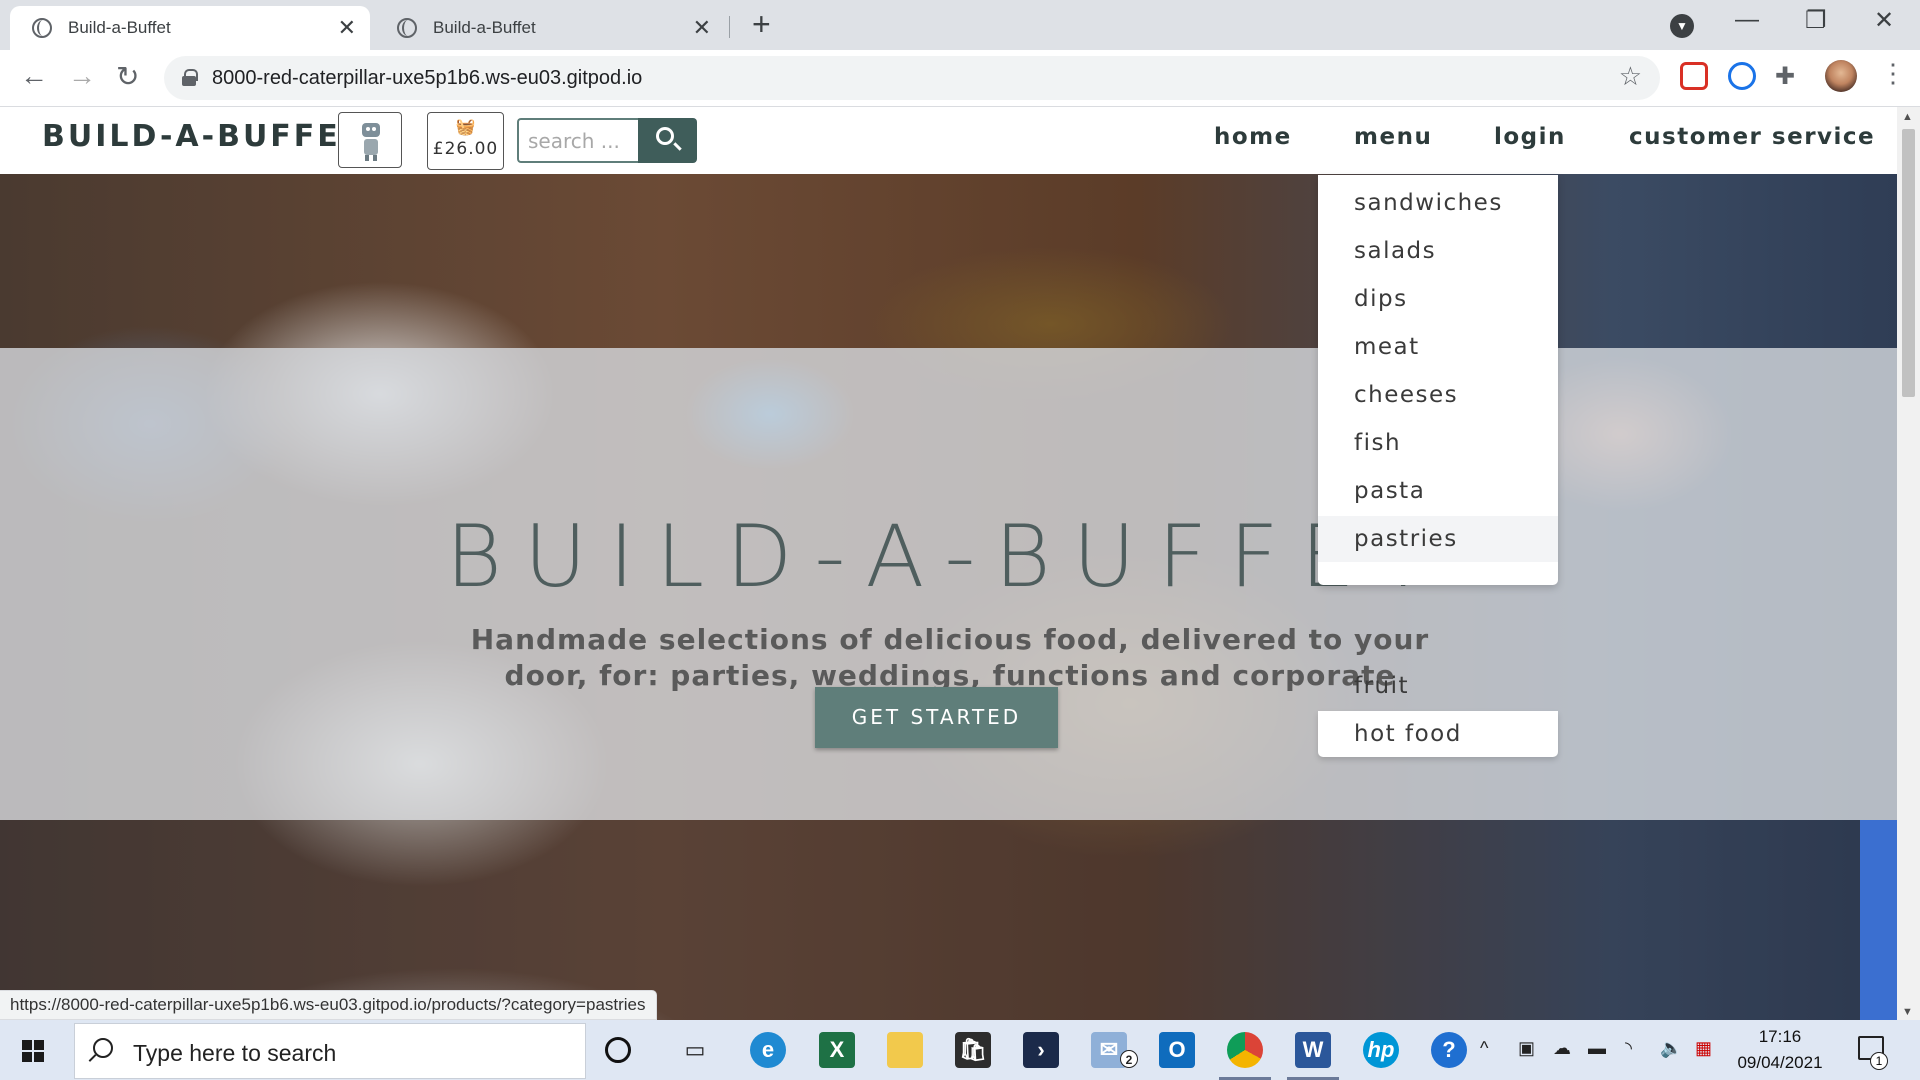 Image resolution: width=1920 pixels, height=1080 pixels. Describe the element at coordinates (1671, 1048) in the screenshot. I see `volume-icon: 🔈` at that location.